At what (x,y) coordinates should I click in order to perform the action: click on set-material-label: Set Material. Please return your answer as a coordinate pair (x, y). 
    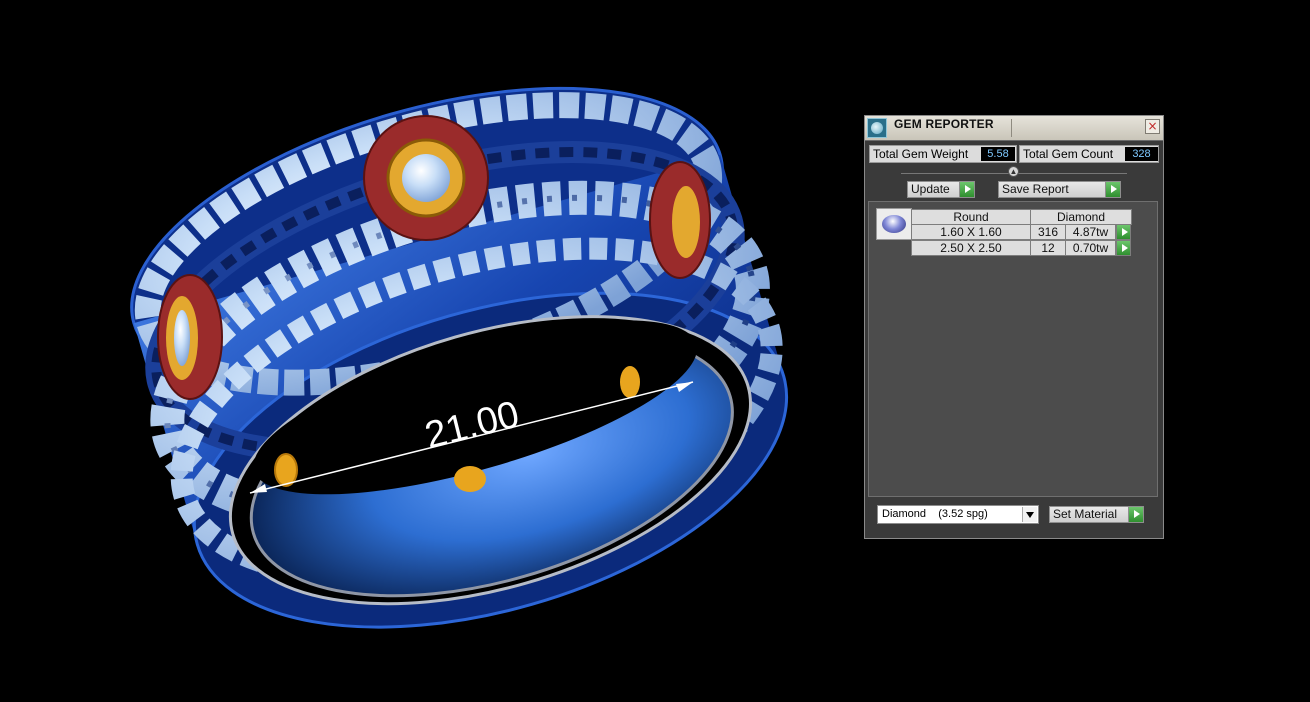
    Looking at the image, I should click on (1085, 514).